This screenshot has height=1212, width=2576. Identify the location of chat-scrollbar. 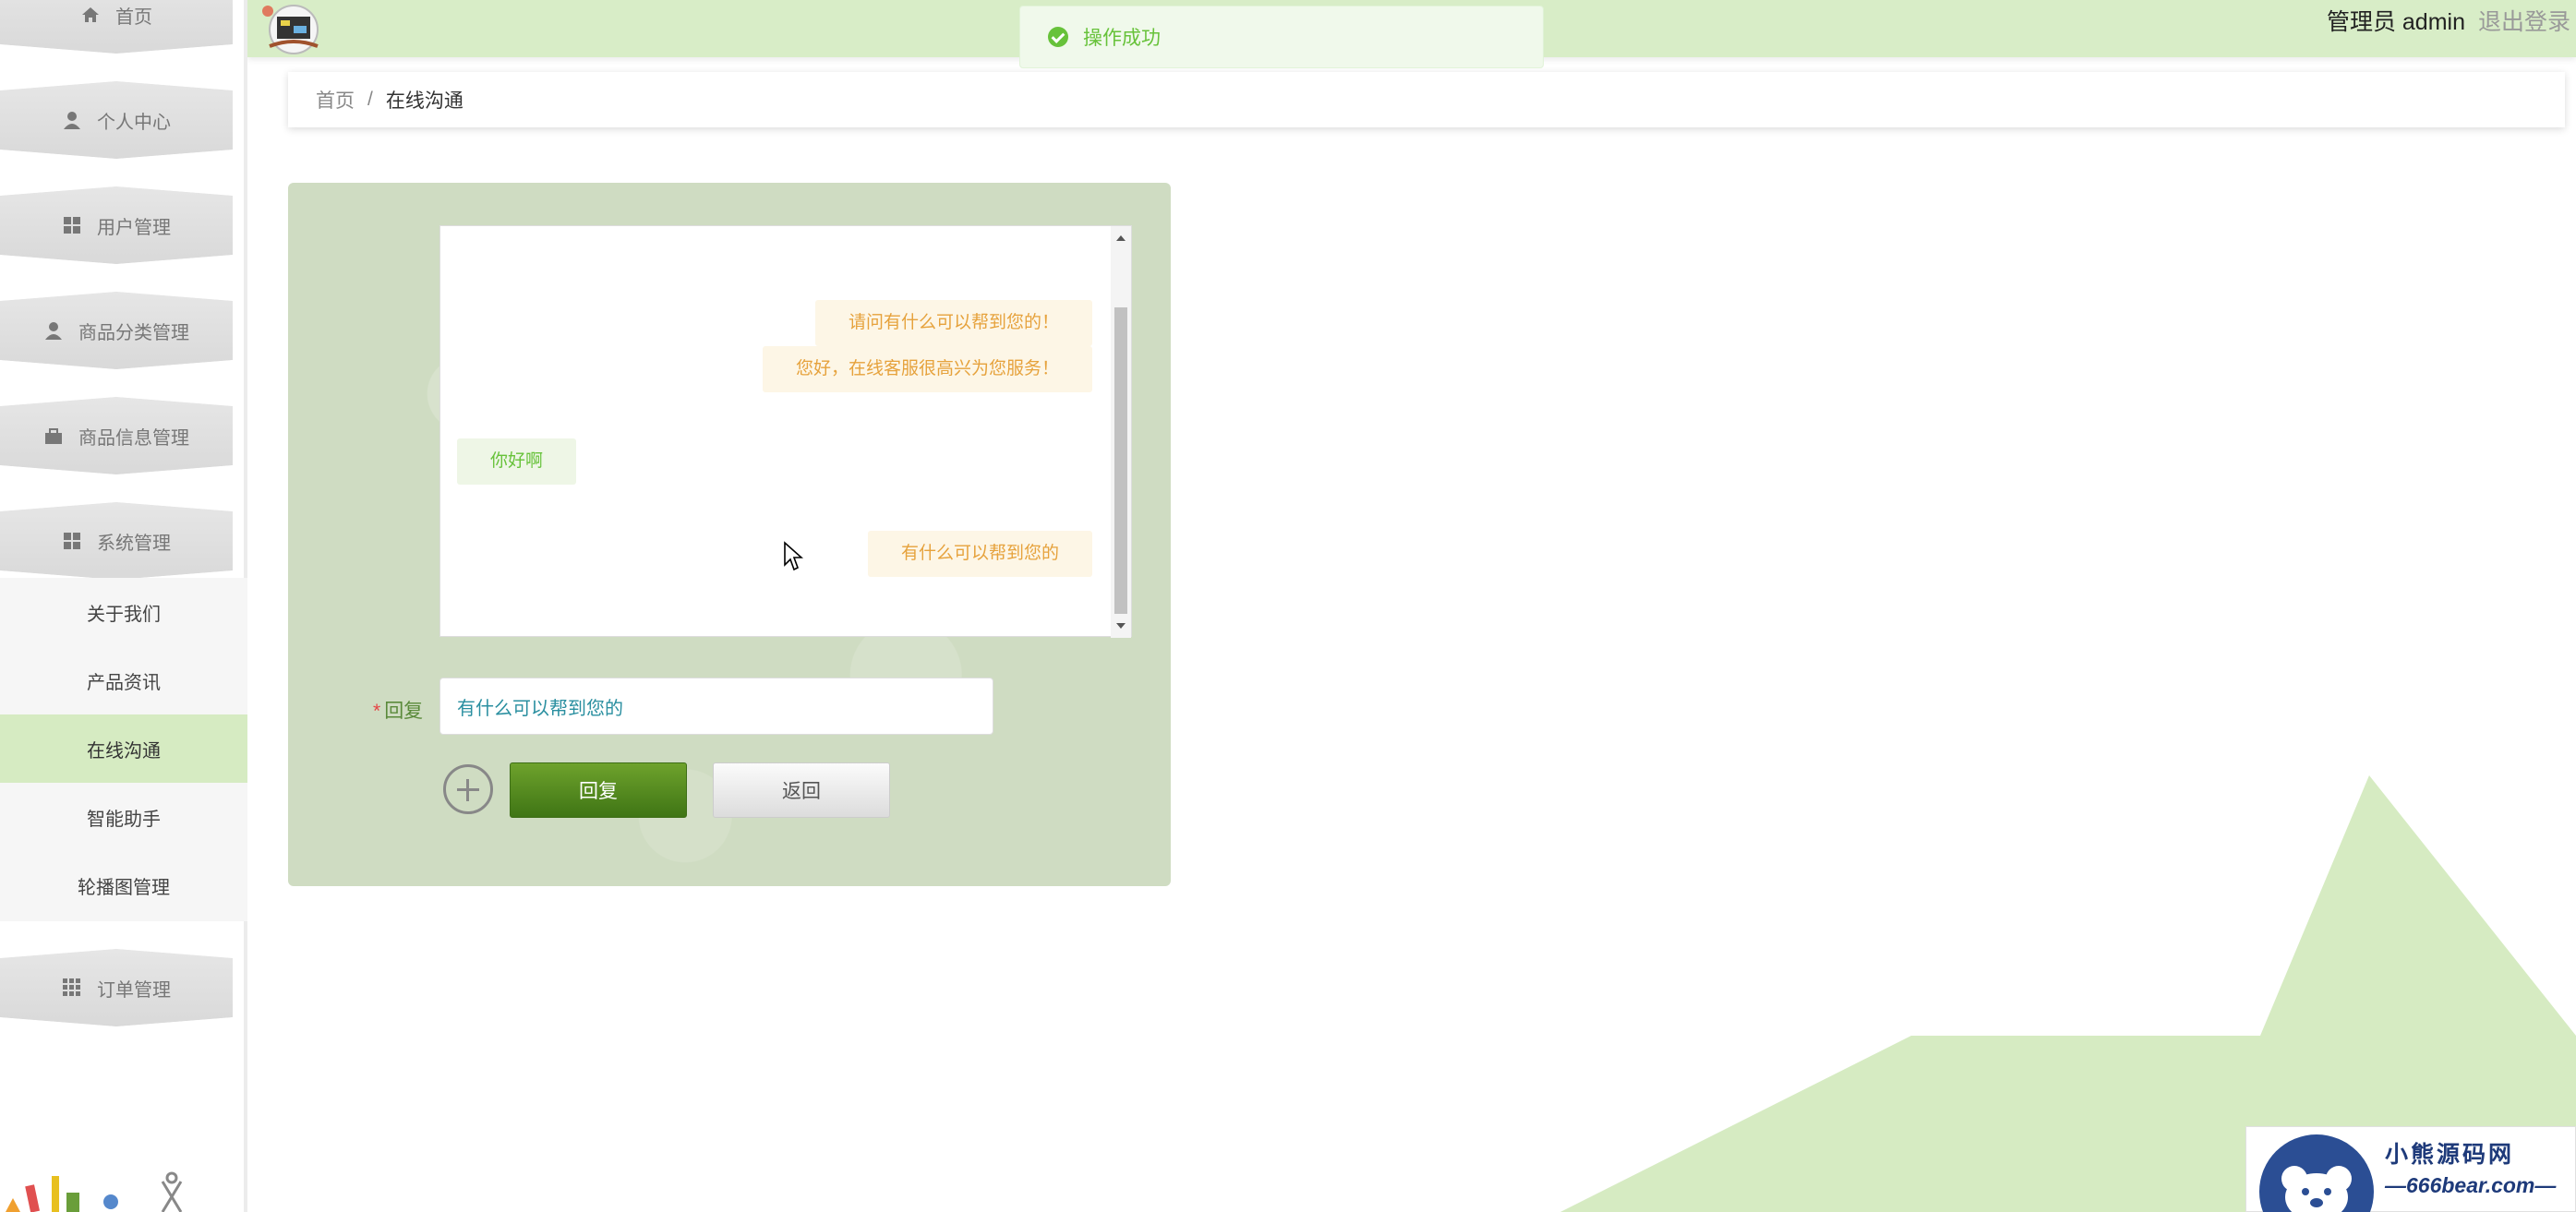
(1121, 432).